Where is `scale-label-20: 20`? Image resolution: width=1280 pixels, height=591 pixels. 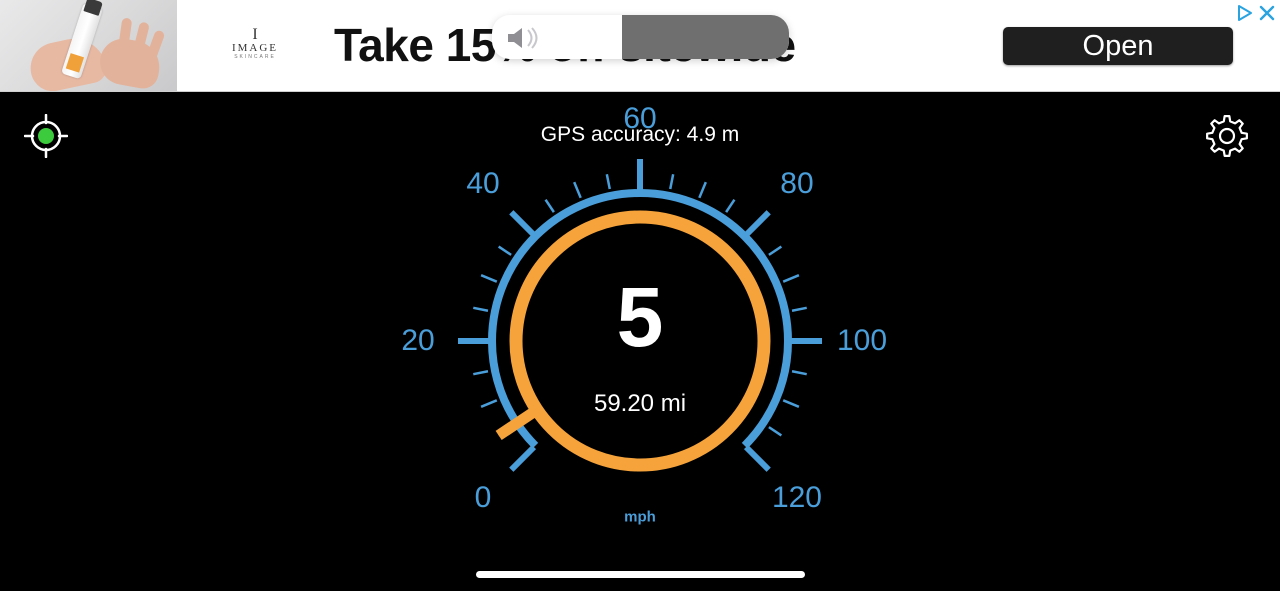
scale-label-20: 20 is located at coordinates (418, 340).